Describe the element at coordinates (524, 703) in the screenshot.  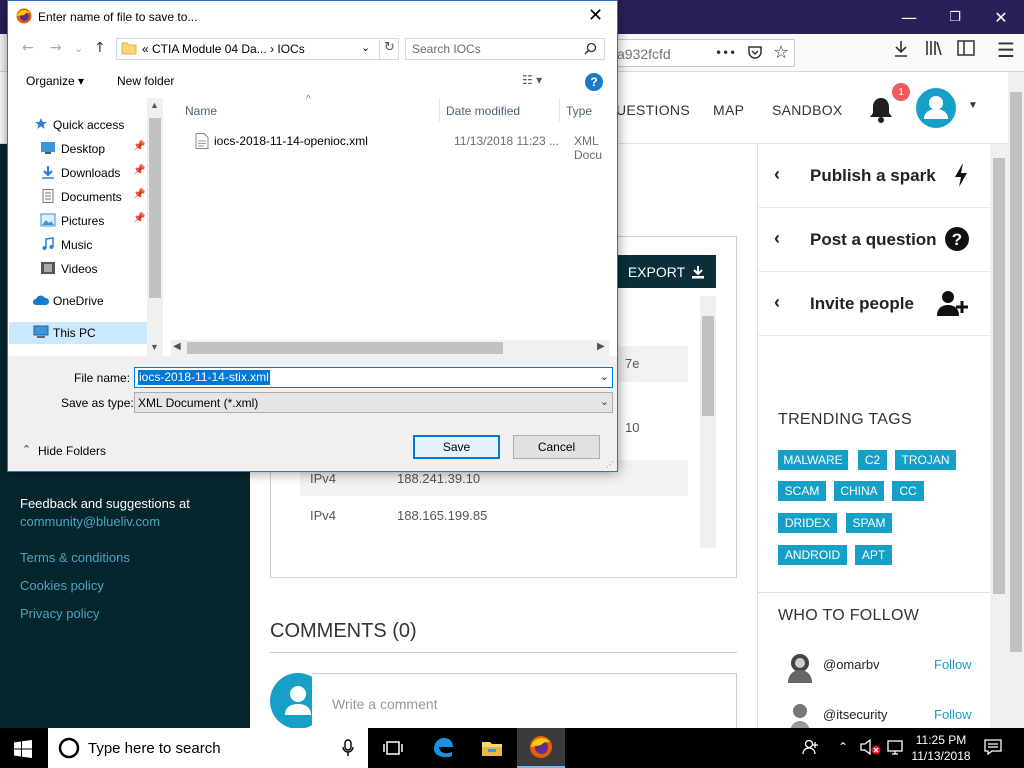
I see `comment-input: Write a comment` at that location.